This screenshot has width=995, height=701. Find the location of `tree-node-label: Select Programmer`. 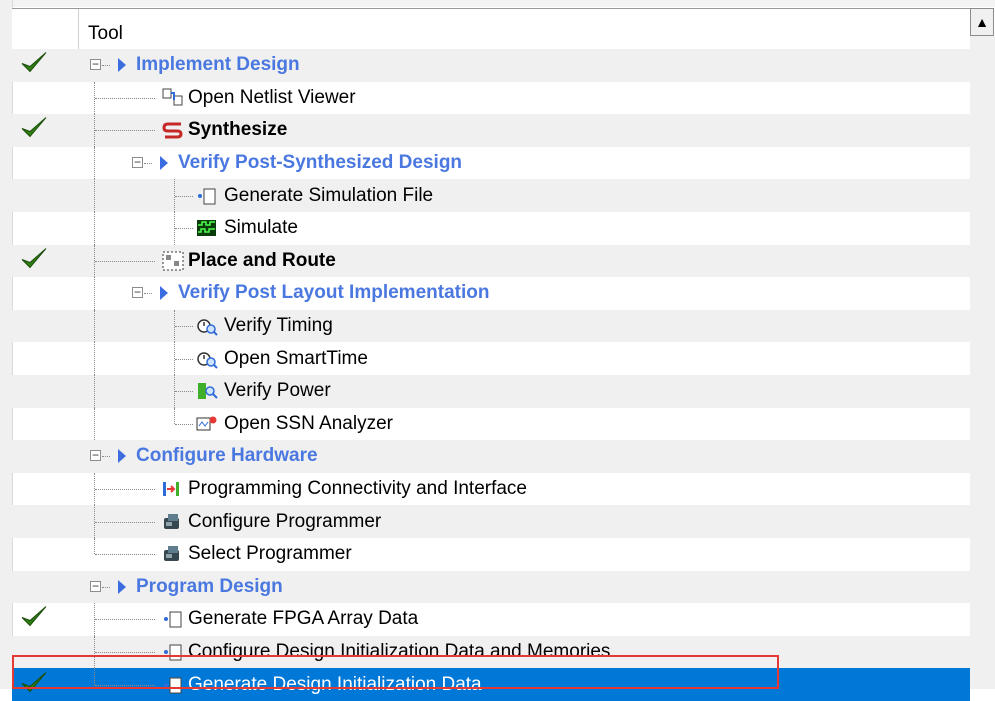

tree-node-label: Select Programmer is located at coordinates (270, 554).